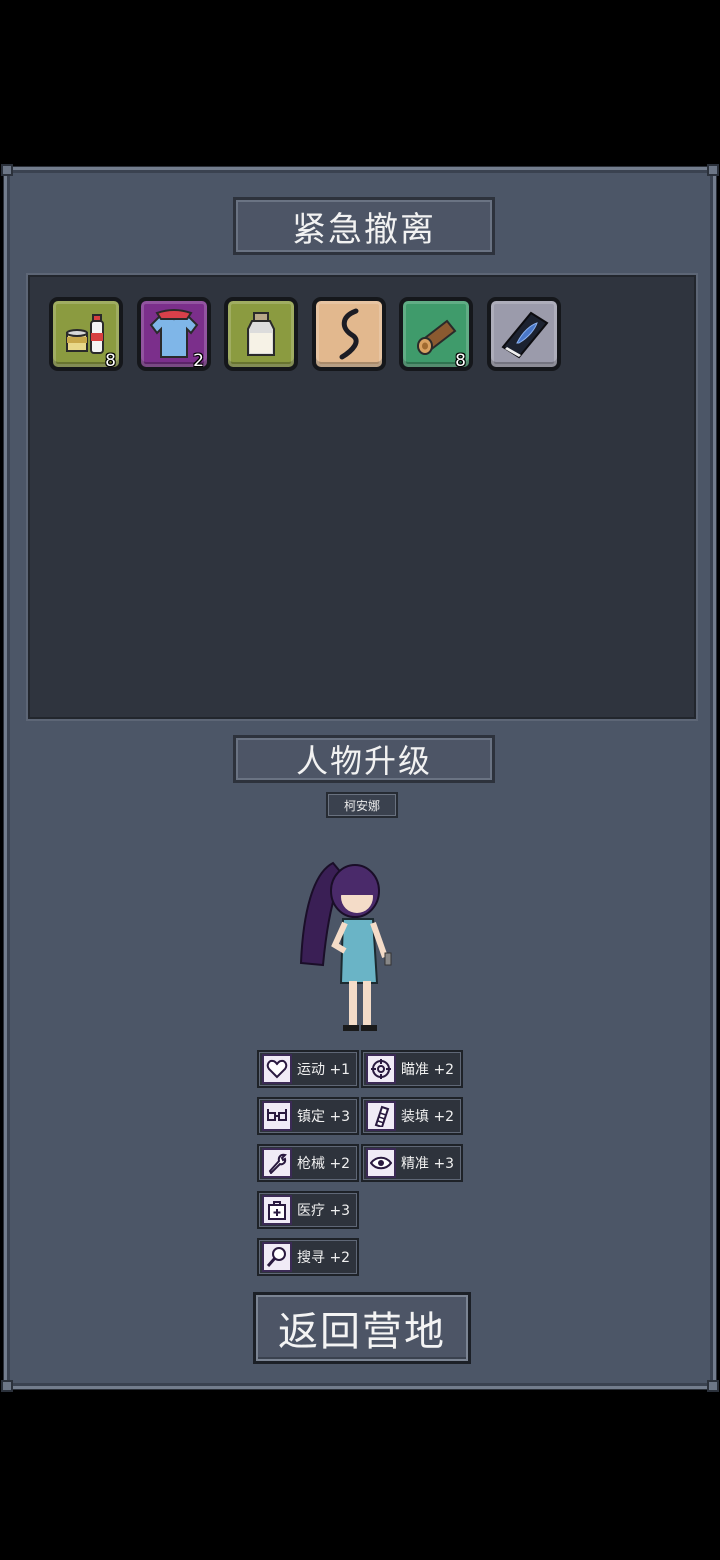 This screenshot has height=1560, width=720. I want to click on stat-label: 搜寻 +2, so click(324, 1258).